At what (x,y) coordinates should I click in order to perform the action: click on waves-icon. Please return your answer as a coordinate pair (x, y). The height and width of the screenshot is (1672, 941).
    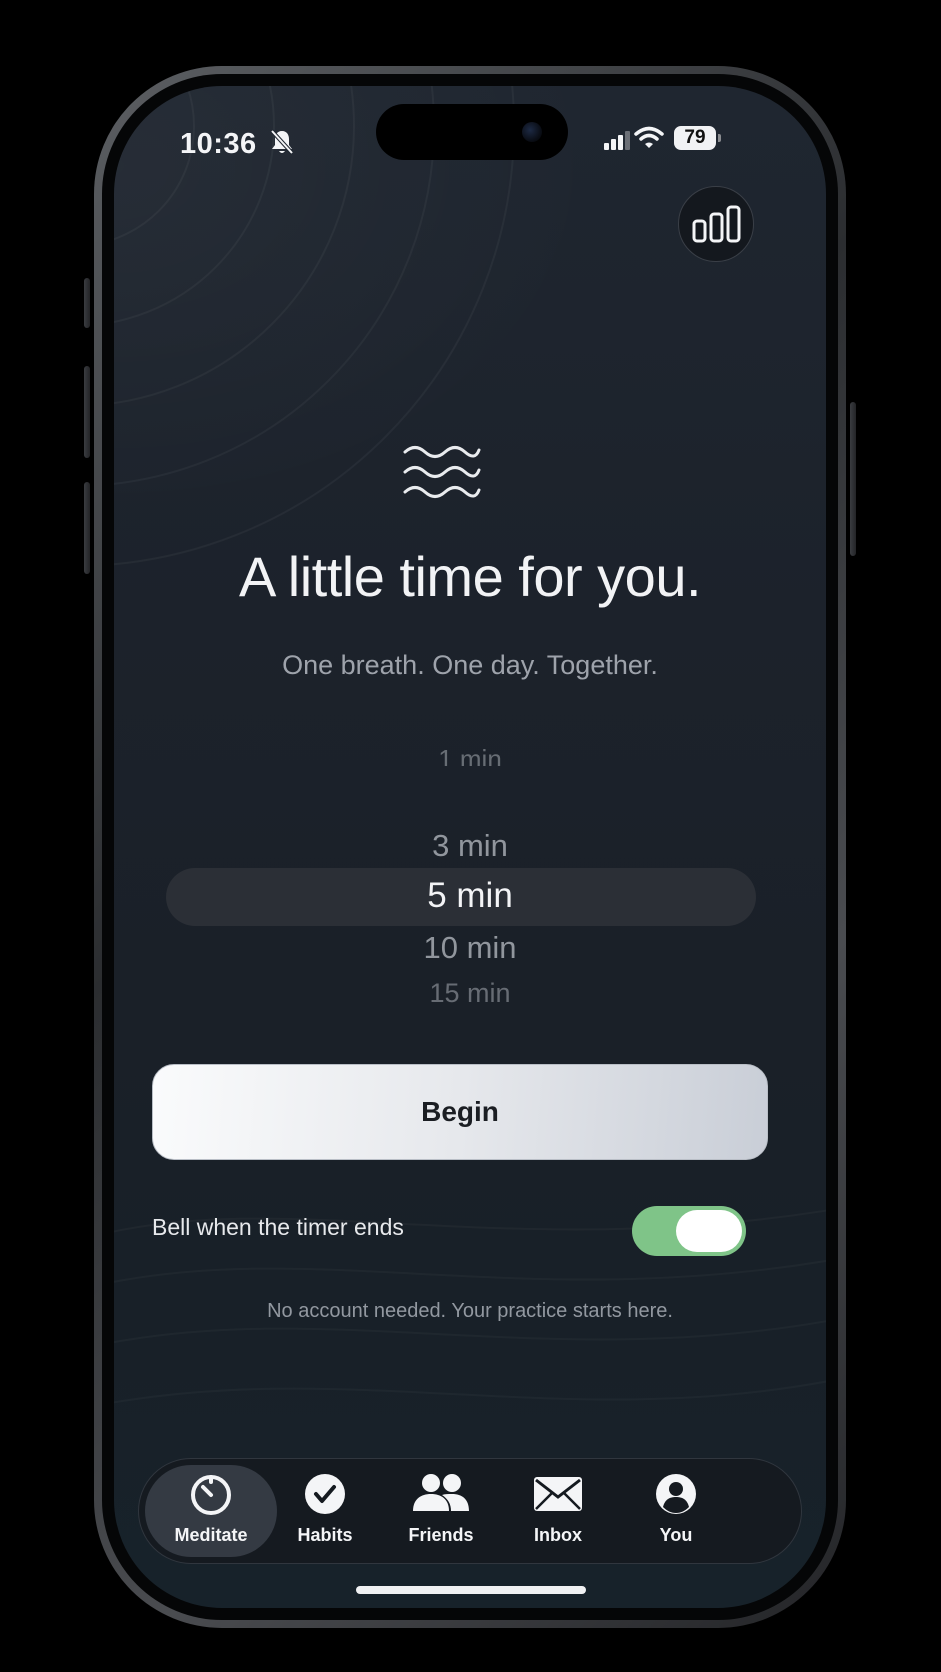
    Looking at the image, I should click on (442, 472).